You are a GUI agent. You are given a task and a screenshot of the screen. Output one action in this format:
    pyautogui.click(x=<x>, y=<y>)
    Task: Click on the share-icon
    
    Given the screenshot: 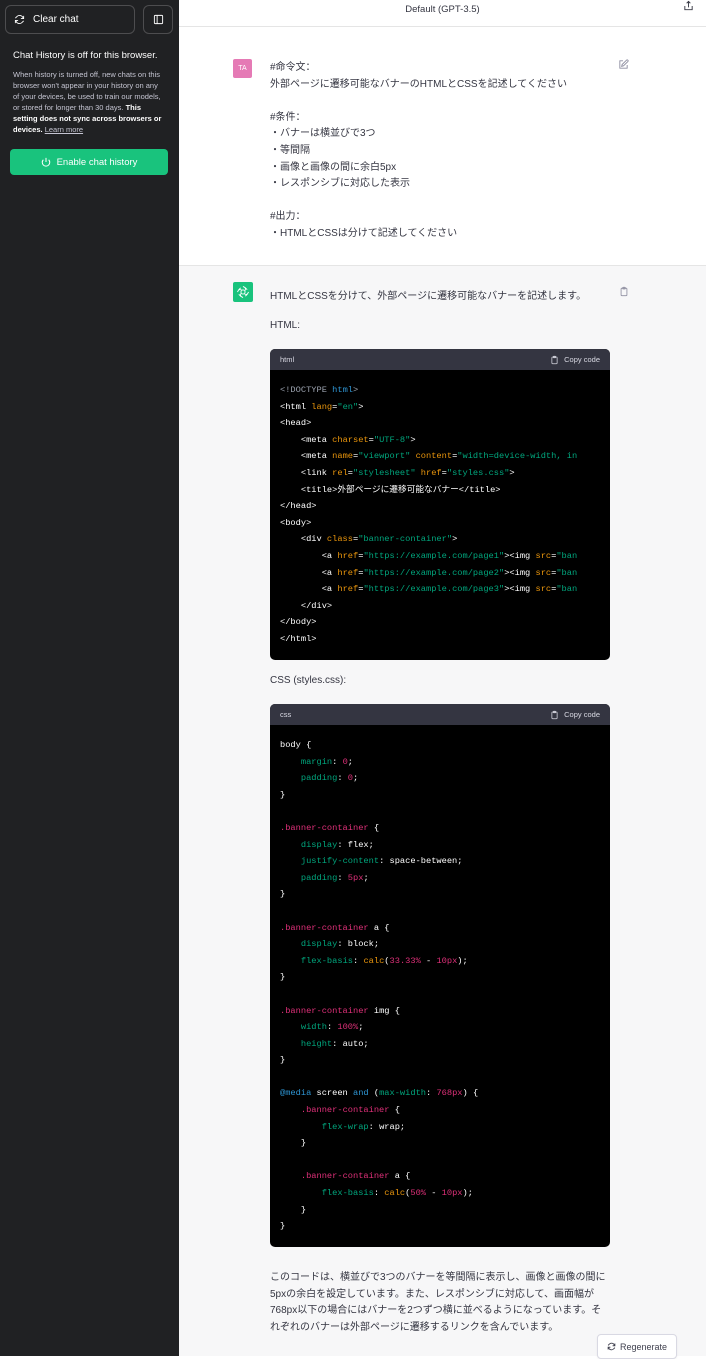 What is the action you would take?
    pyautogui.click(x=688, y=6)
    